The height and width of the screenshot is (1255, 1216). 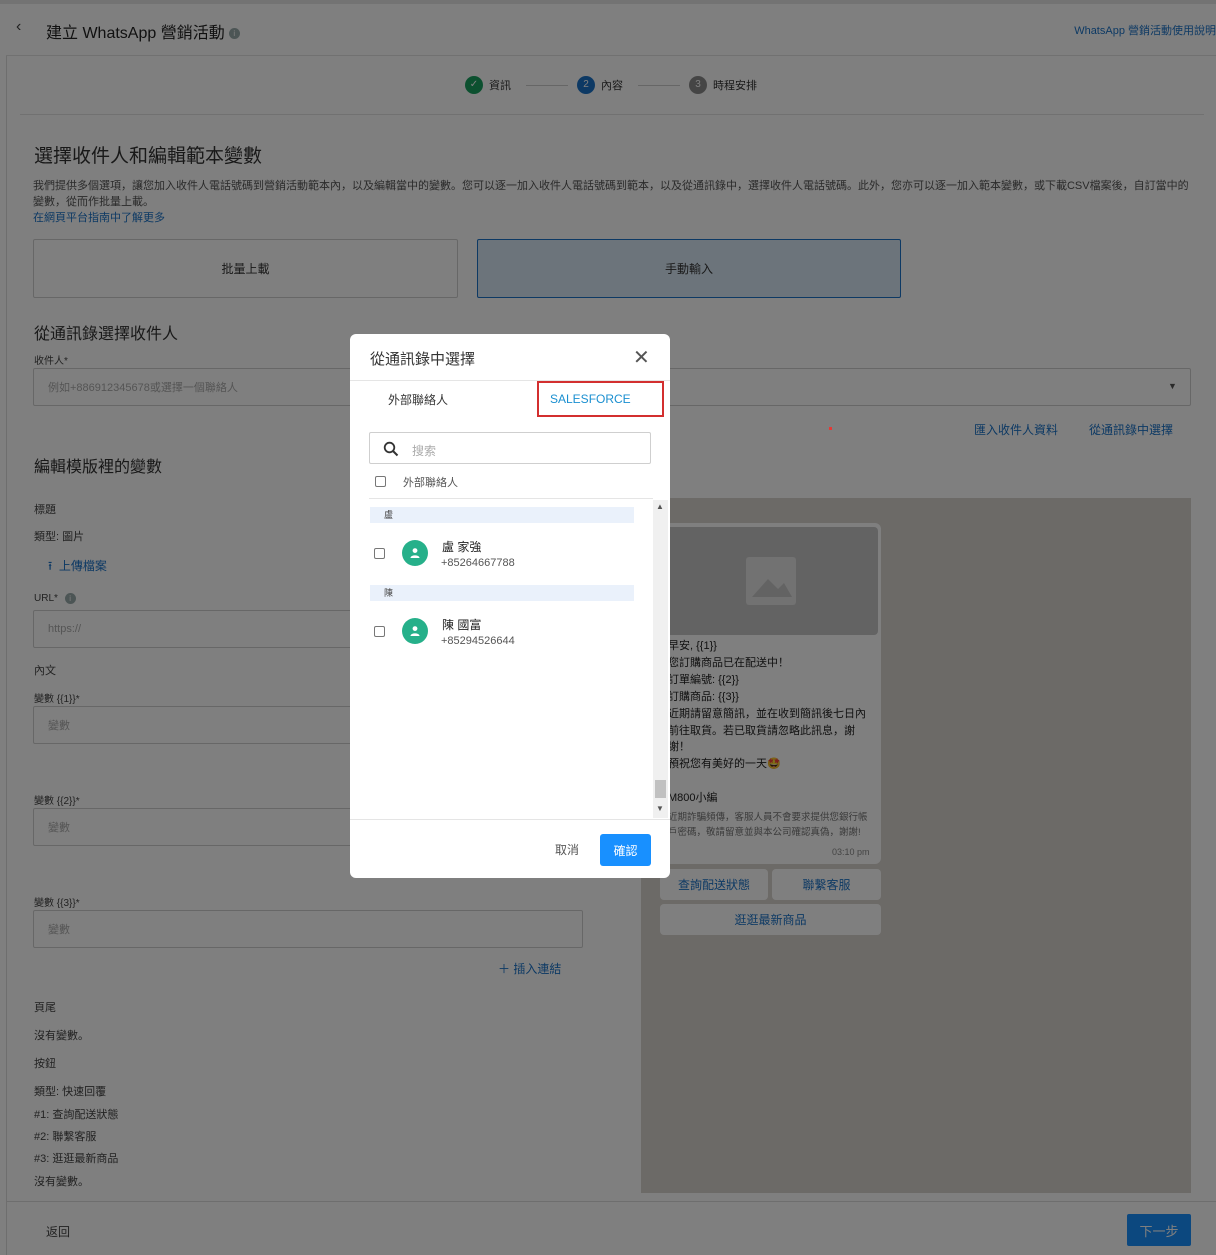 What do you see at coordinates (830, 428) in the screenshot?
I see `marker-dot` at bounding box center [830, 428].